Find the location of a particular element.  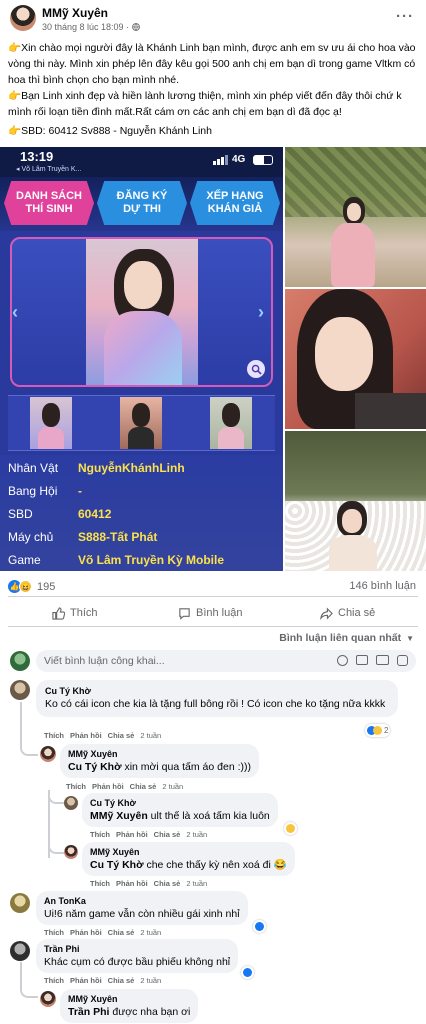

info-label-sbd: SBD is located at coordinates (20, 514).